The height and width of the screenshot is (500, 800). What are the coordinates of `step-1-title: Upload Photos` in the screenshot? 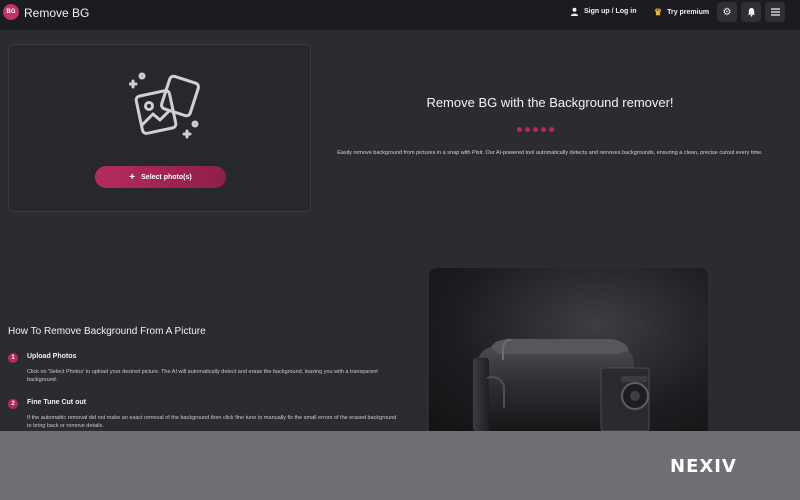 It's located at (52, 356).